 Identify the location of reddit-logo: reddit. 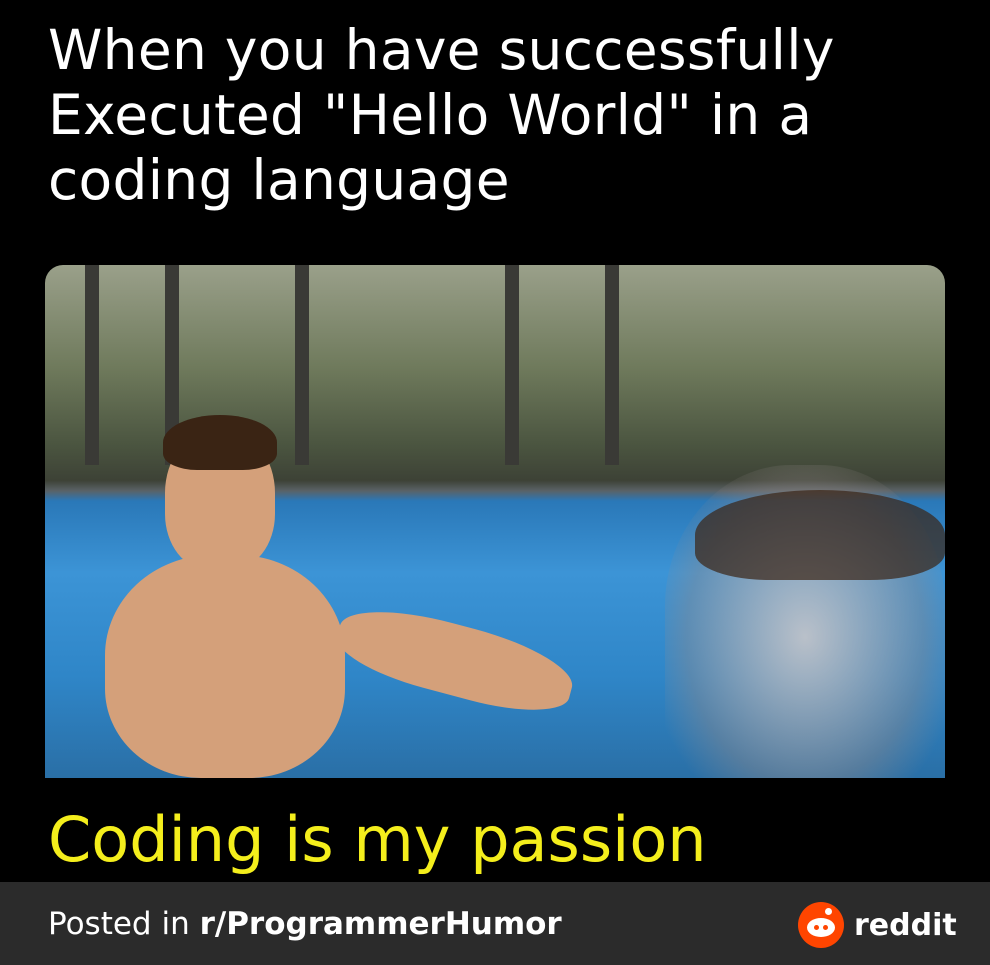
(877, 925).